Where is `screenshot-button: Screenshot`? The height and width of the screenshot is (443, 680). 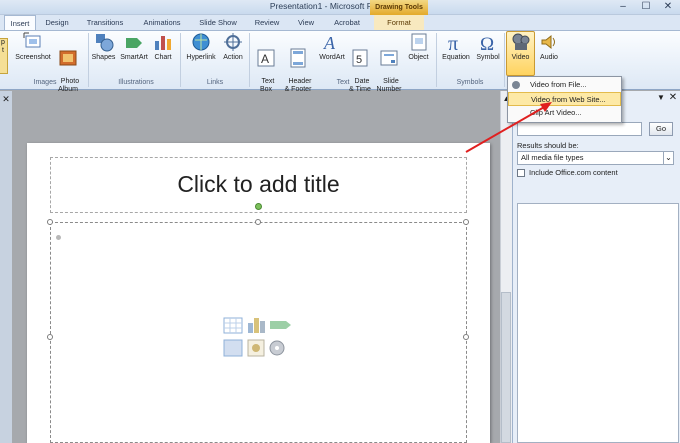
screenshot-button: Screenshot is located at coordinates (33, 47).